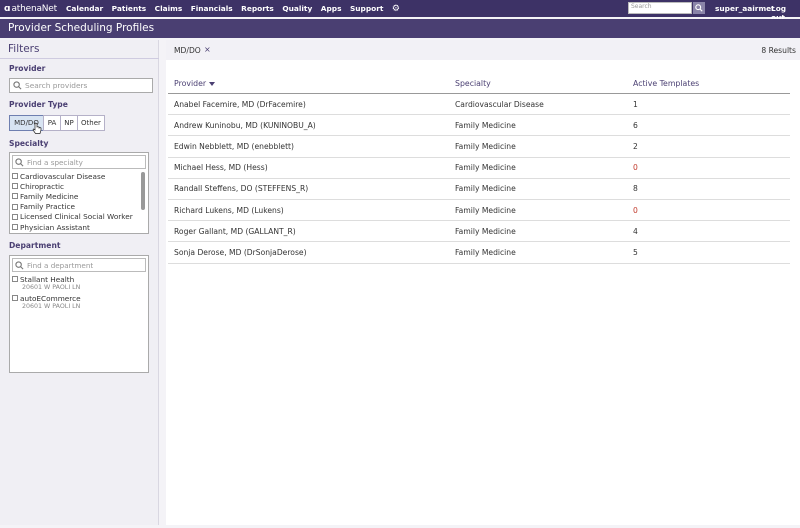 The image size is (800, 528). I want to click on department-search-input: Find a department, so click(79, 265).